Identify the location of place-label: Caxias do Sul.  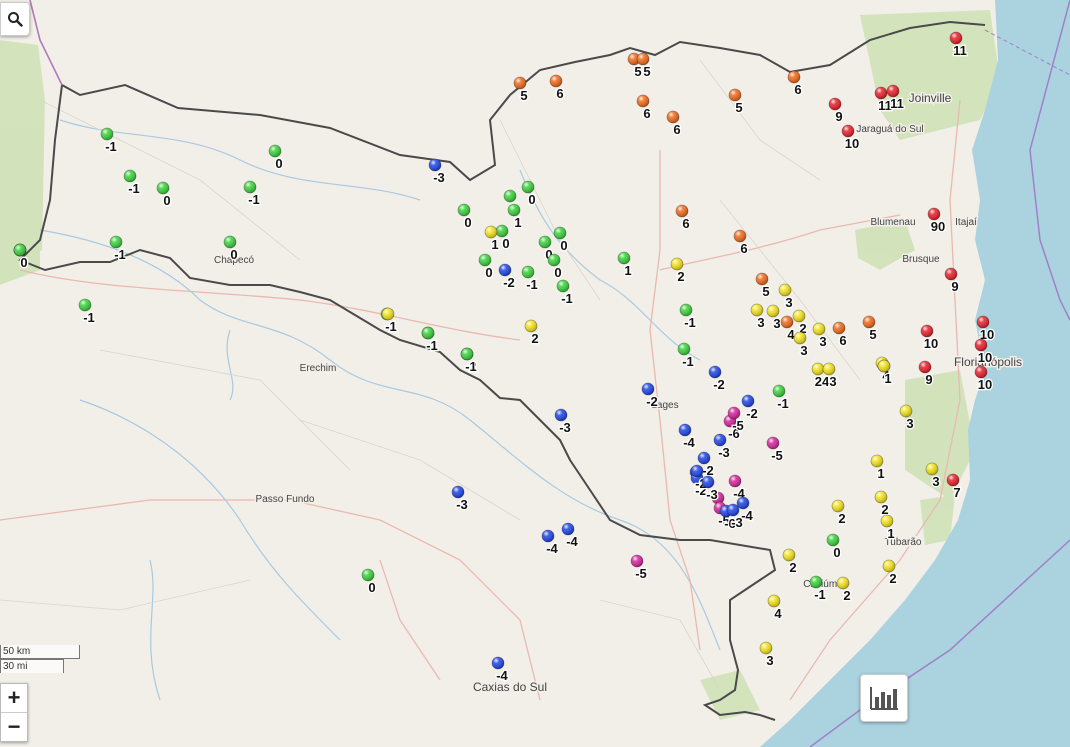
(510, 687).